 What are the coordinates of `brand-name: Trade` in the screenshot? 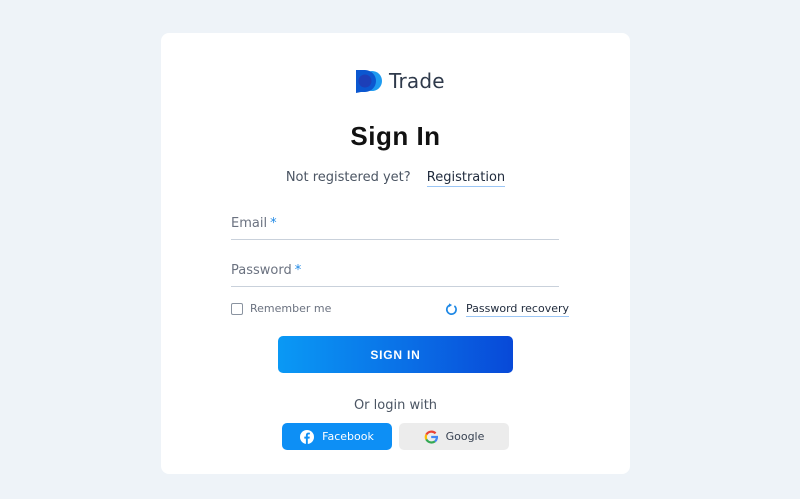 It's located at (417, 81).